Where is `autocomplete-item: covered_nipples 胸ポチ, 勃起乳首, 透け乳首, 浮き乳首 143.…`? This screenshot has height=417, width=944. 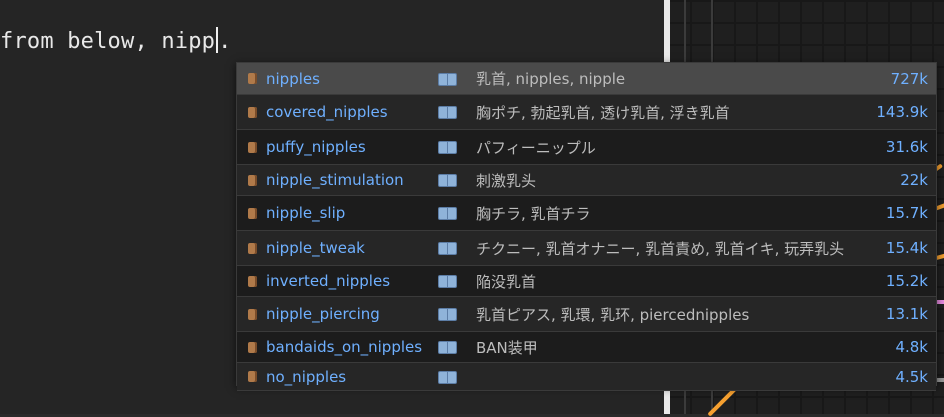
autocomplete-item: covered_nipples 胸ポチ, 勃起乳首, 透け乳首, 浮き乳首 143.… is located at coordinates (586, 112).